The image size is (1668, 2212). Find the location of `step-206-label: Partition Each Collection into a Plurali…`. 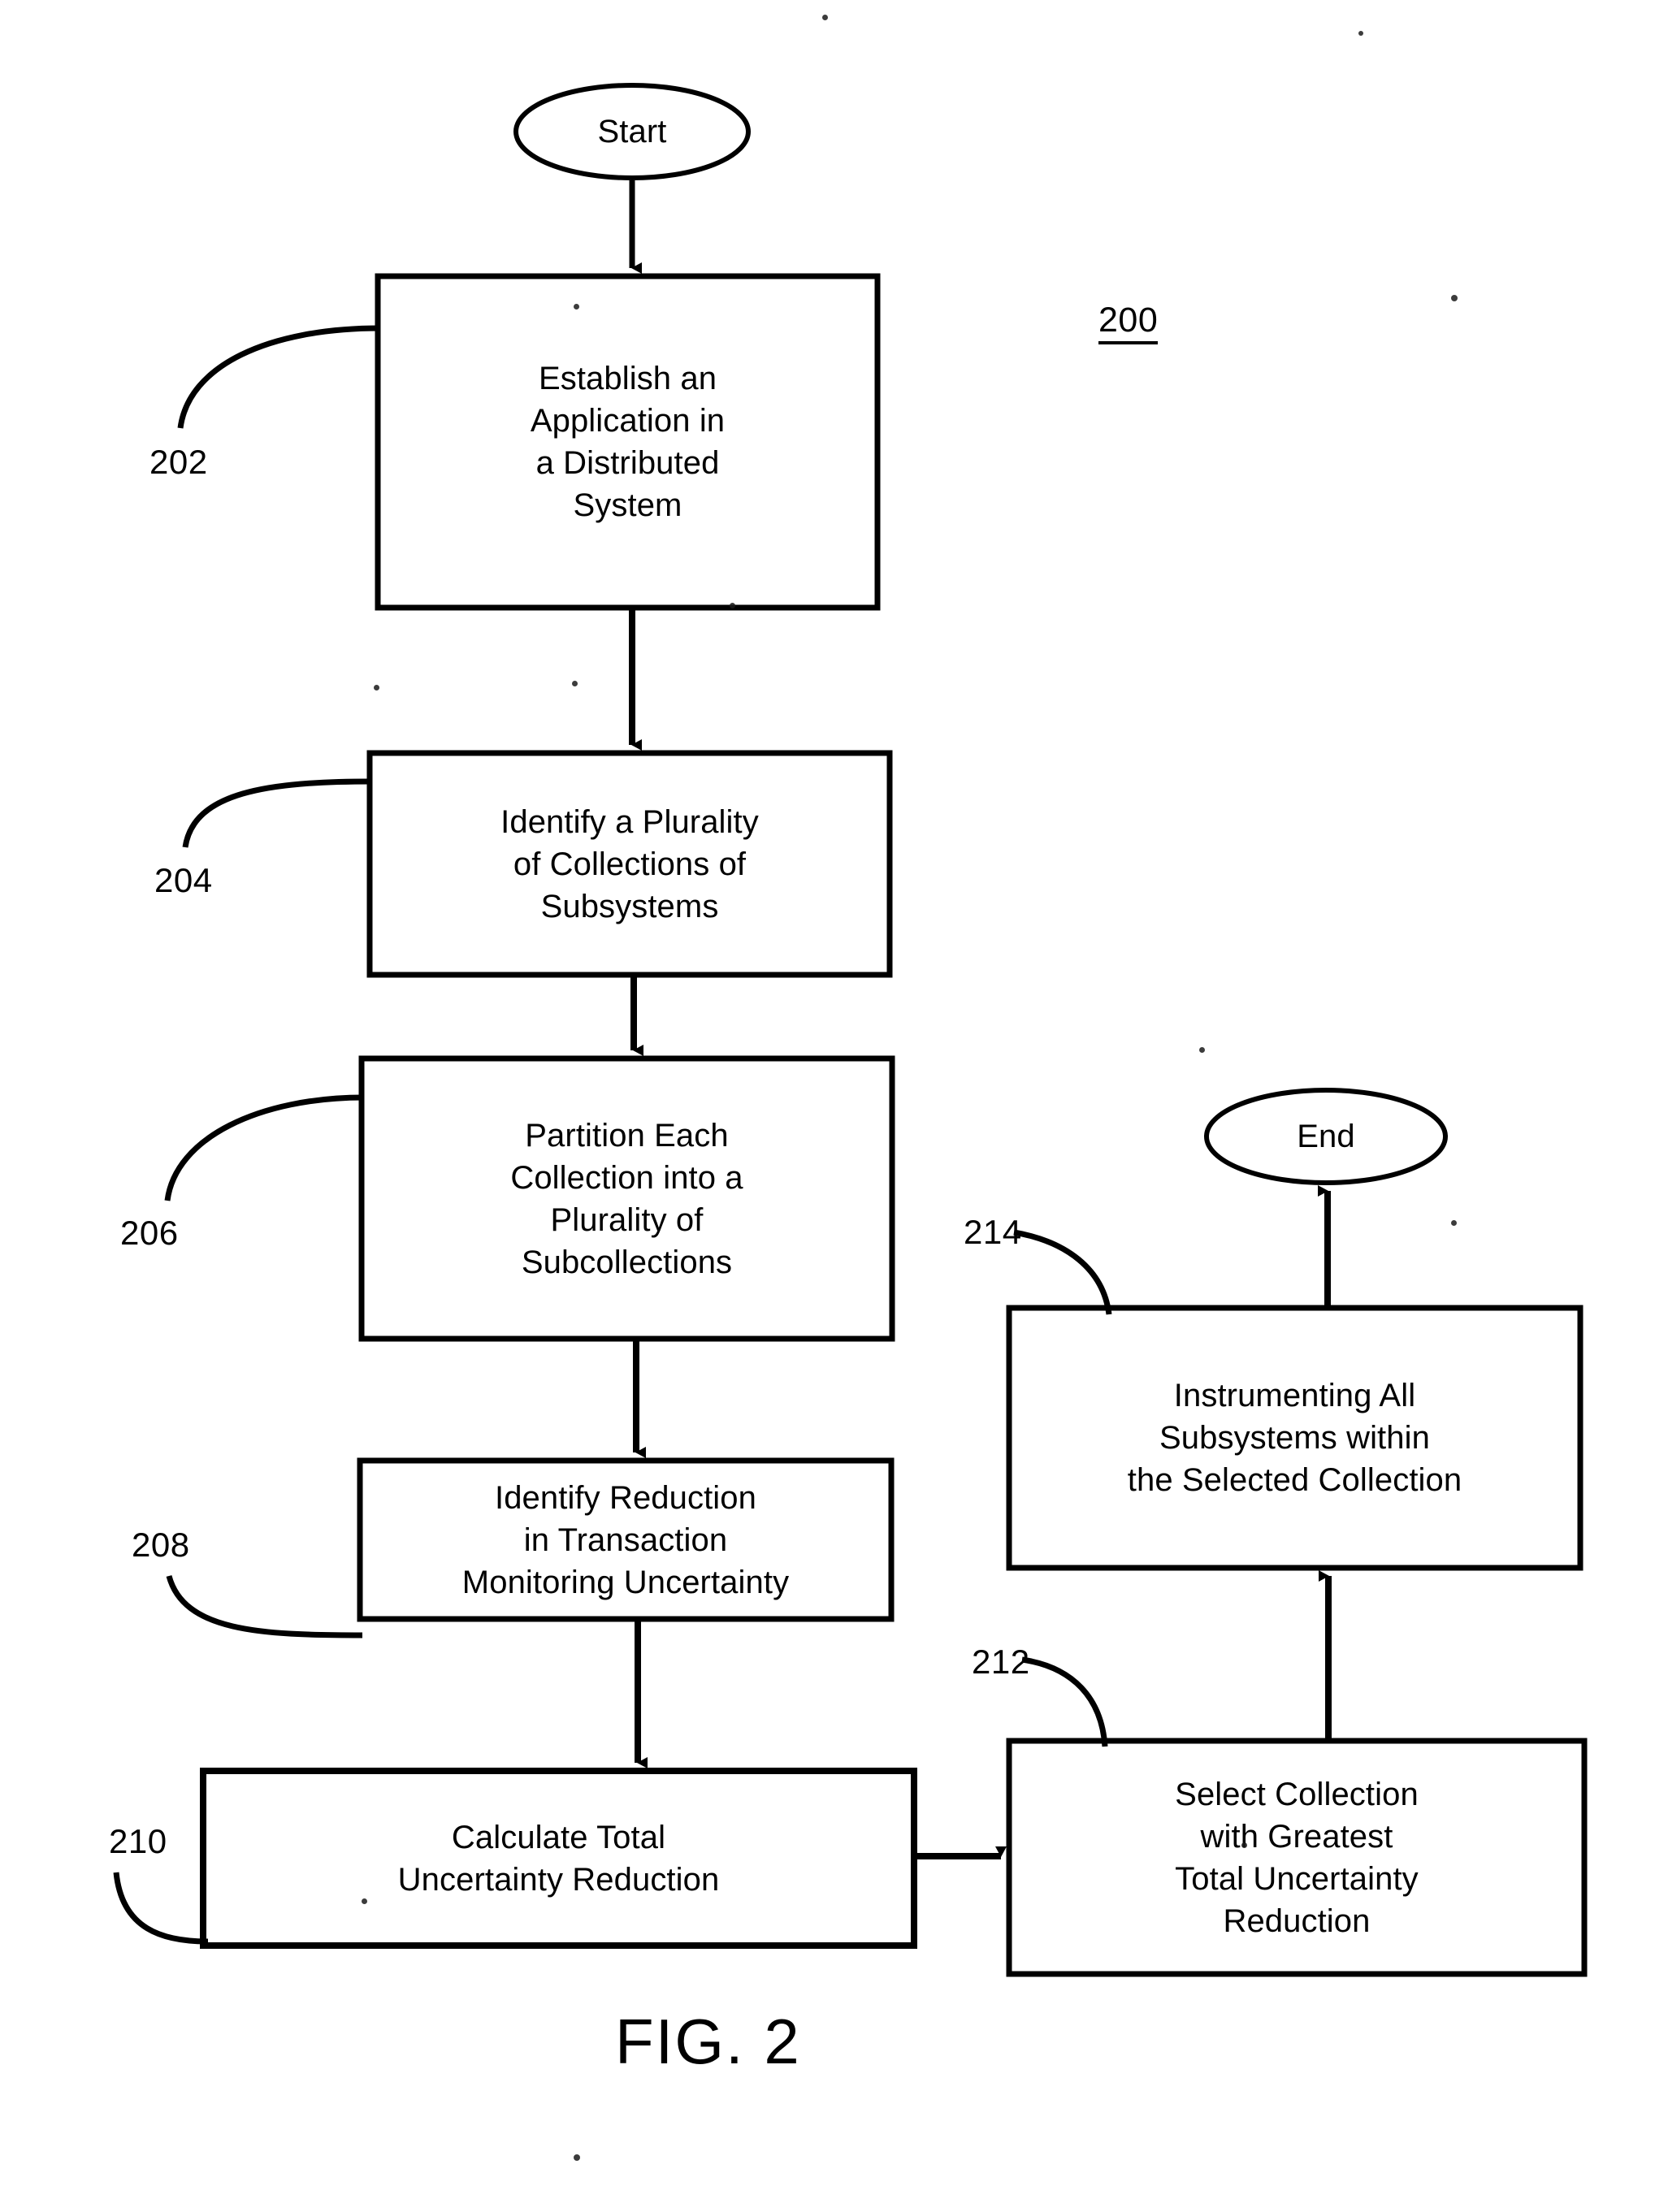

step-206-label: Partition Each Collection into a Plurali… is located at coordinates (626, 1198).